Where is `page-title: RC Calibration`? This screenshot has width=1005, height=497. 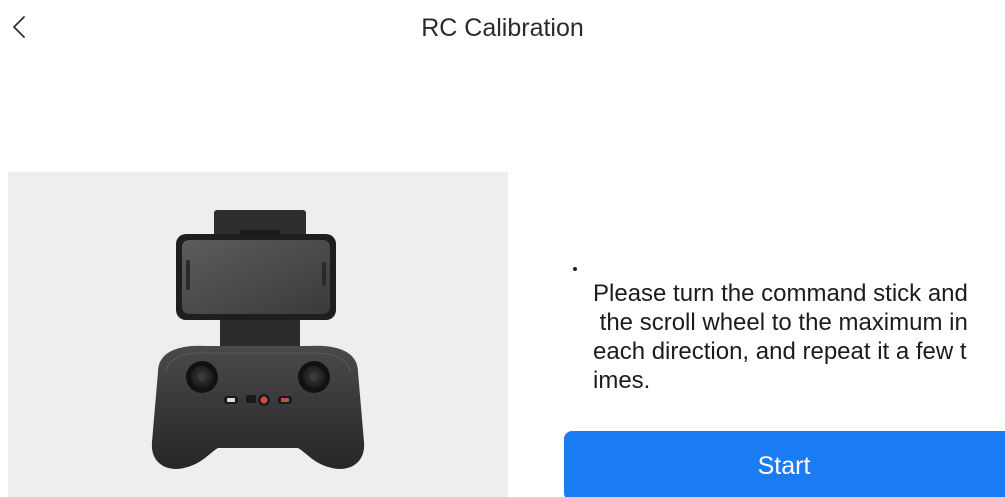 page-title: RC Calibration is located at coordinates (502, 28).